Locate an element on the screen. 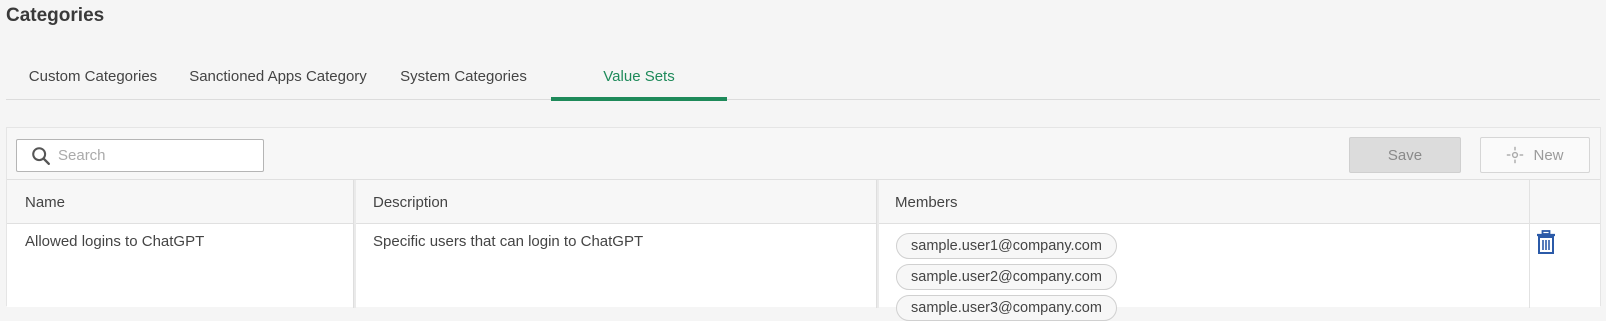 This screenshot has height=321, width=1606. member-chip: sample.user2@company.com is located at coordinates (1006, 277).